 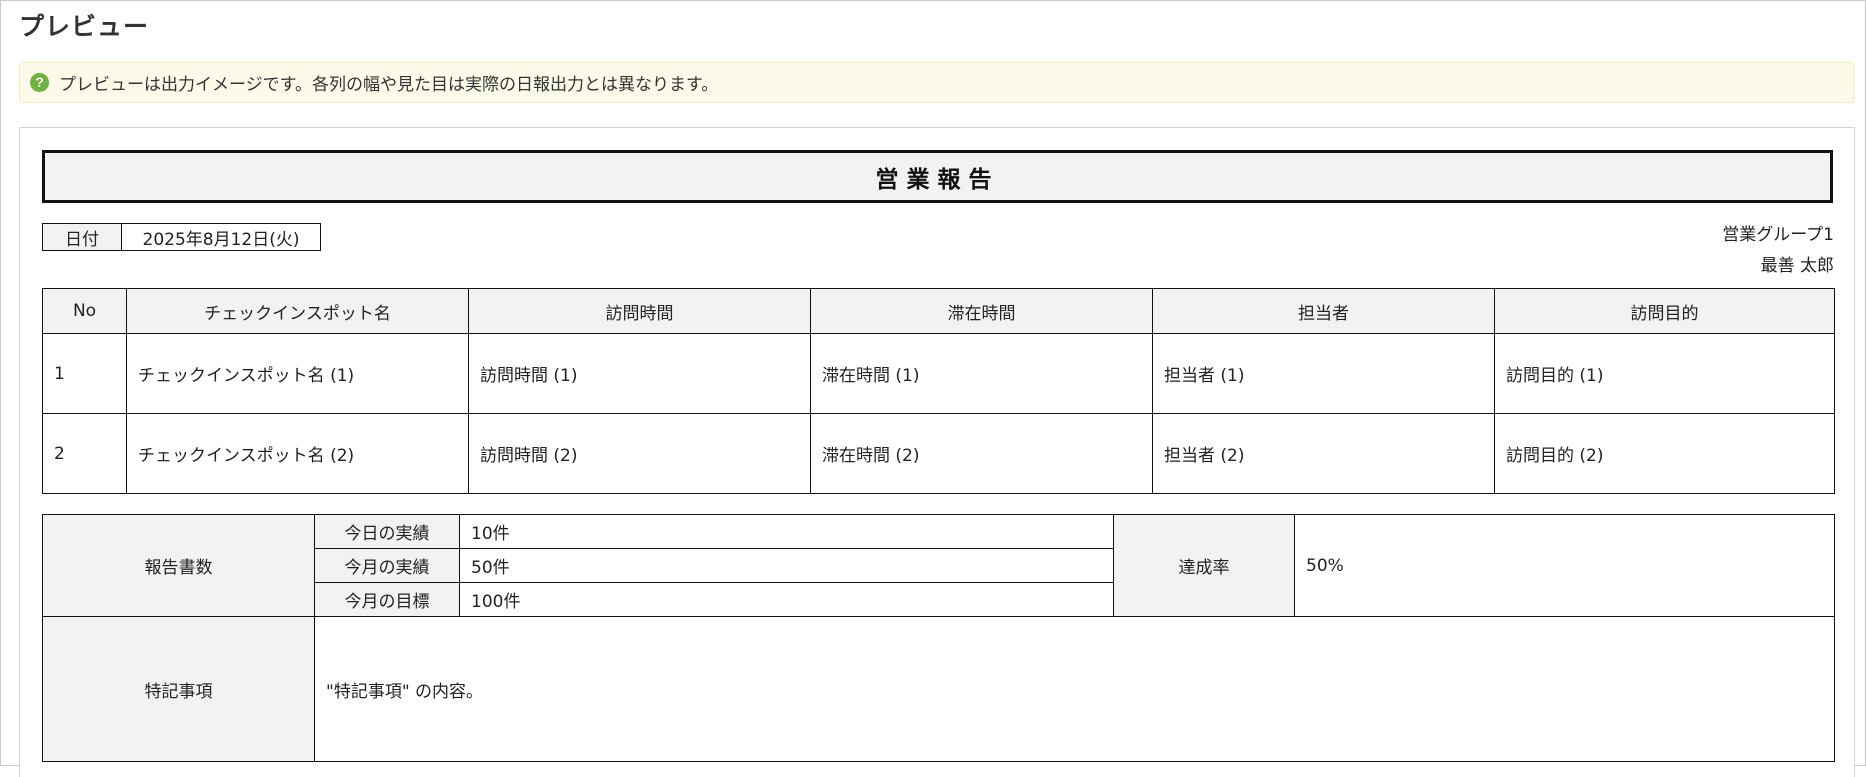 I want to click on column-header-purpose: 訪問目的, so click(x=1664, y=311).